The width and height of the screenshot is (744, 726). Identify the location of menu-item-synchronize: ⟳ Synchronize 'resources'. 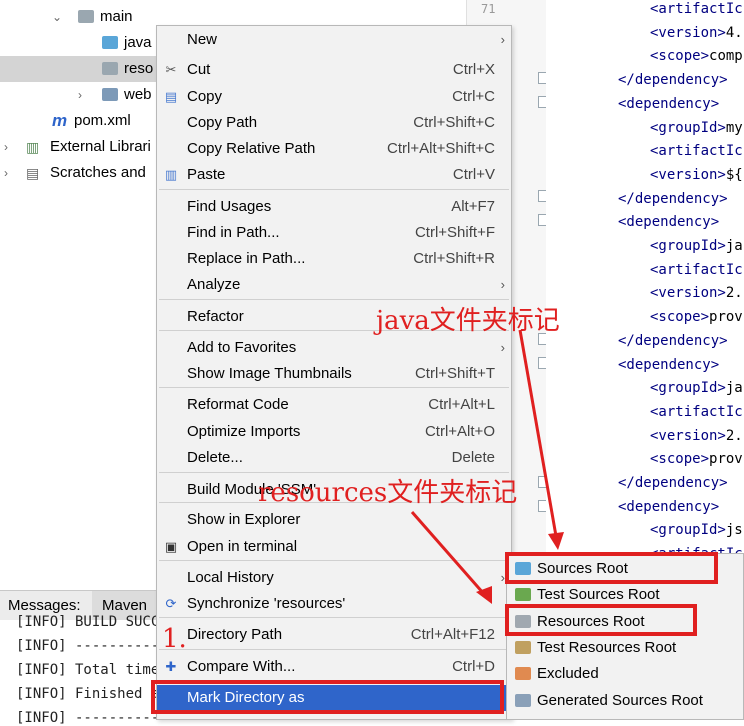
(334, 604).